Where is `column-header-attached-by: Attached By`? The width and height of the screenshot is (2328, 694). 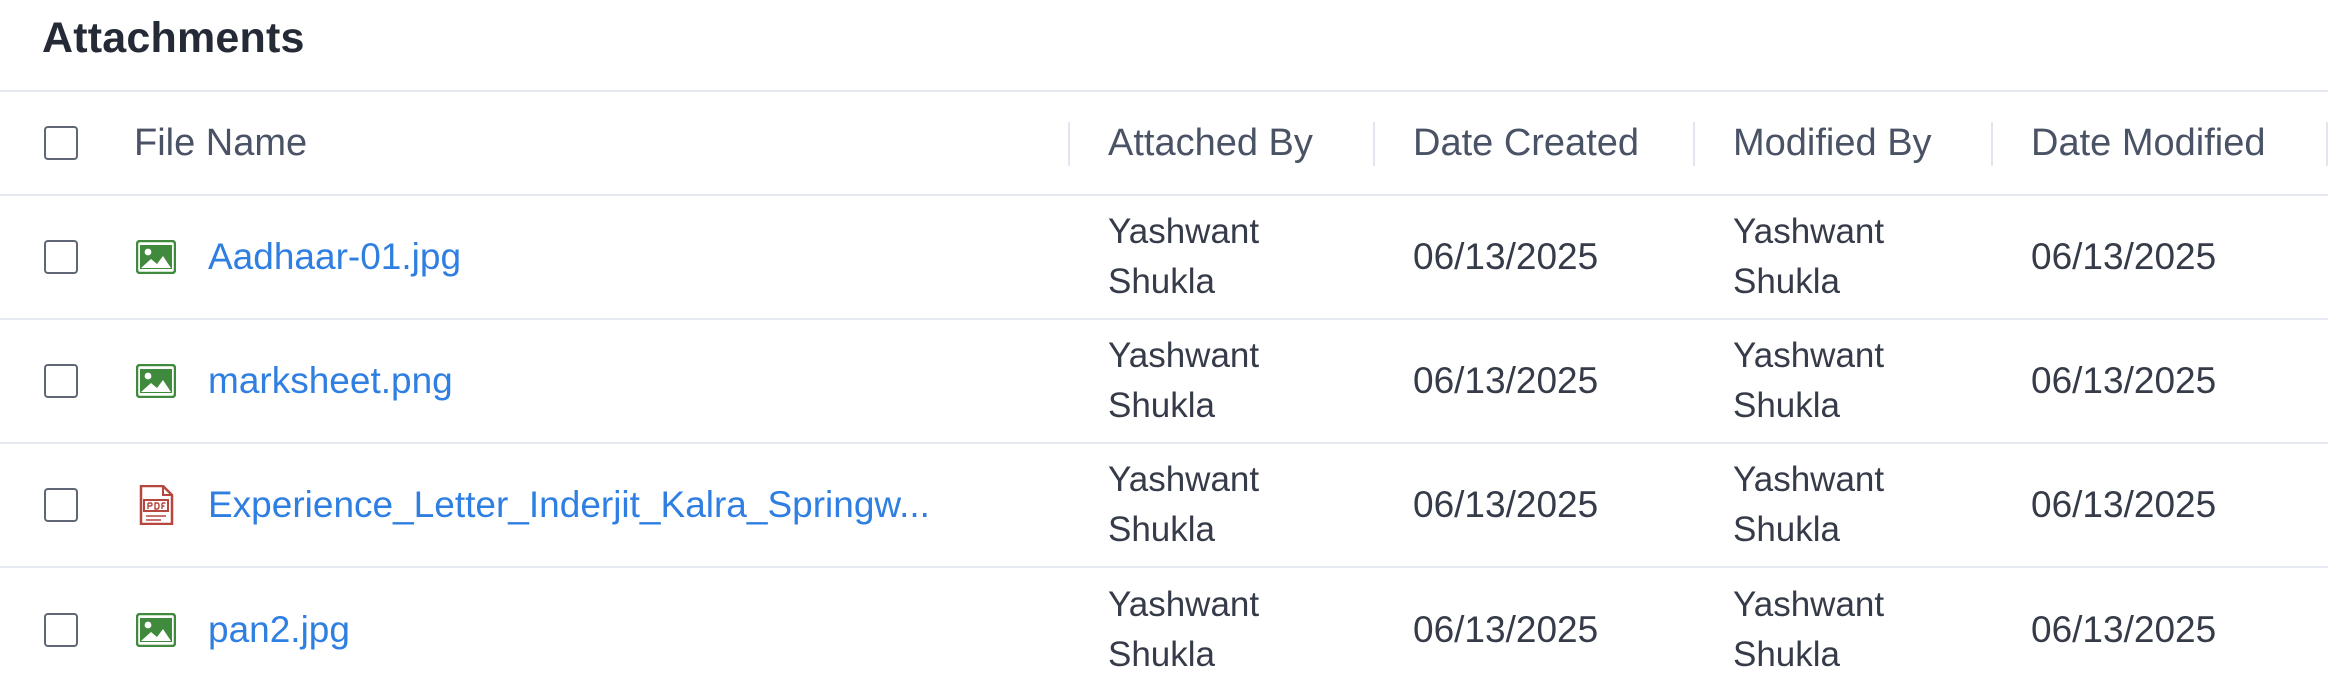 column-header-attached-by: Attached By is located at coordinates (1222, 143).